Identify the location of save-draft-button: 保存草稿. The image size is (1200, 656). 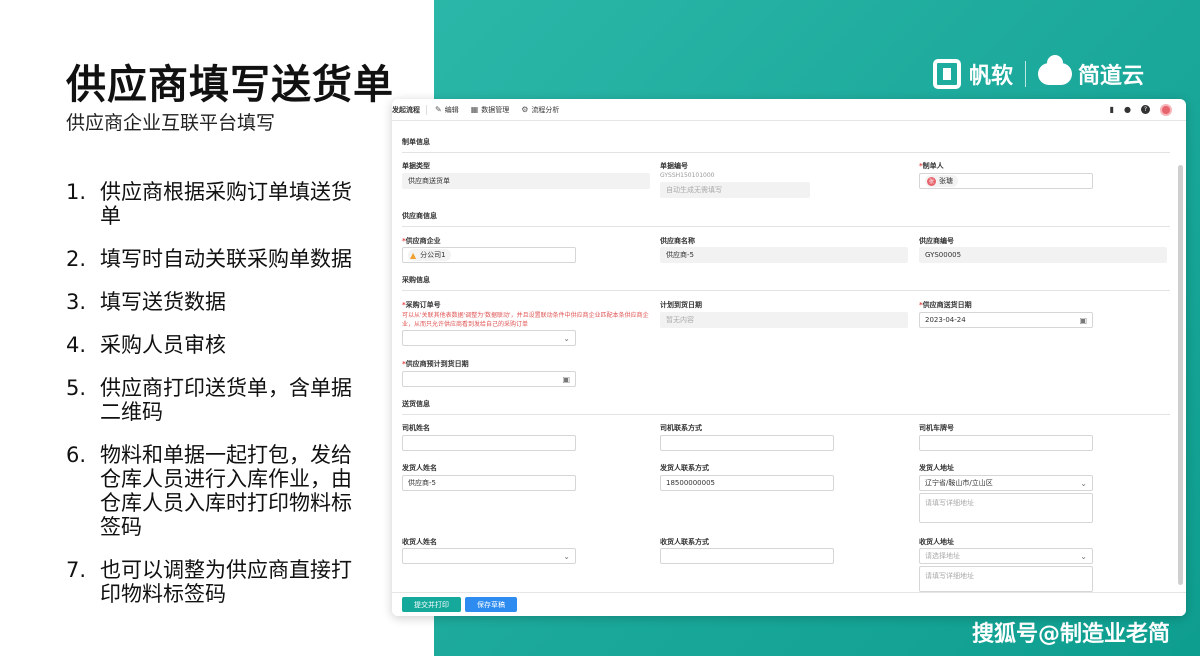
(491, 604).